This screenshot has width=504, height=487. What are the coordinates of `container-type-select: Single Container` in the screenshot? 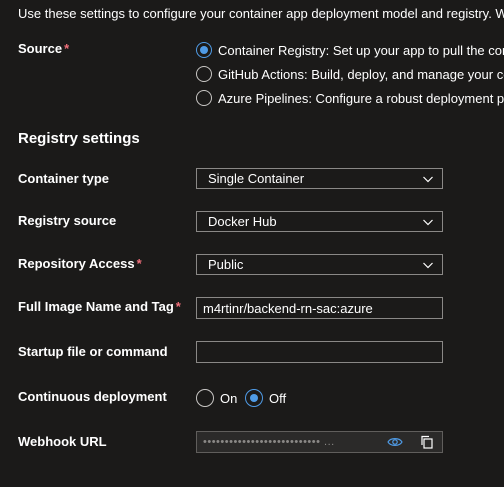 It's located at (319, 178).